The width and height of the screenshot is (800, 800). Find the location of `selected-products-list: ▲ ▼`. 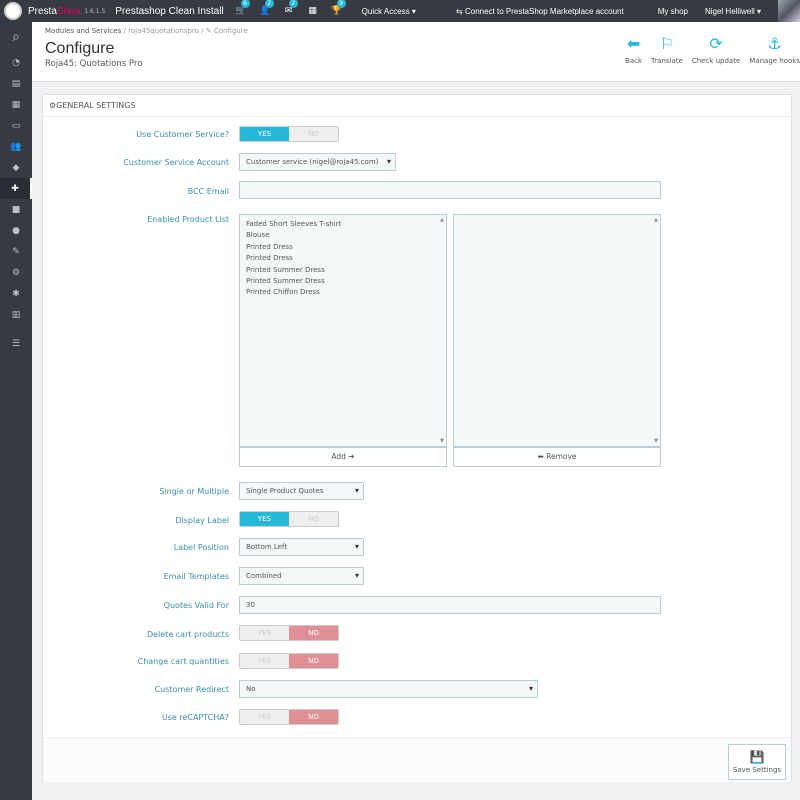

selected-products-list: ▲ ▼ is located at coordinates (557, 330).